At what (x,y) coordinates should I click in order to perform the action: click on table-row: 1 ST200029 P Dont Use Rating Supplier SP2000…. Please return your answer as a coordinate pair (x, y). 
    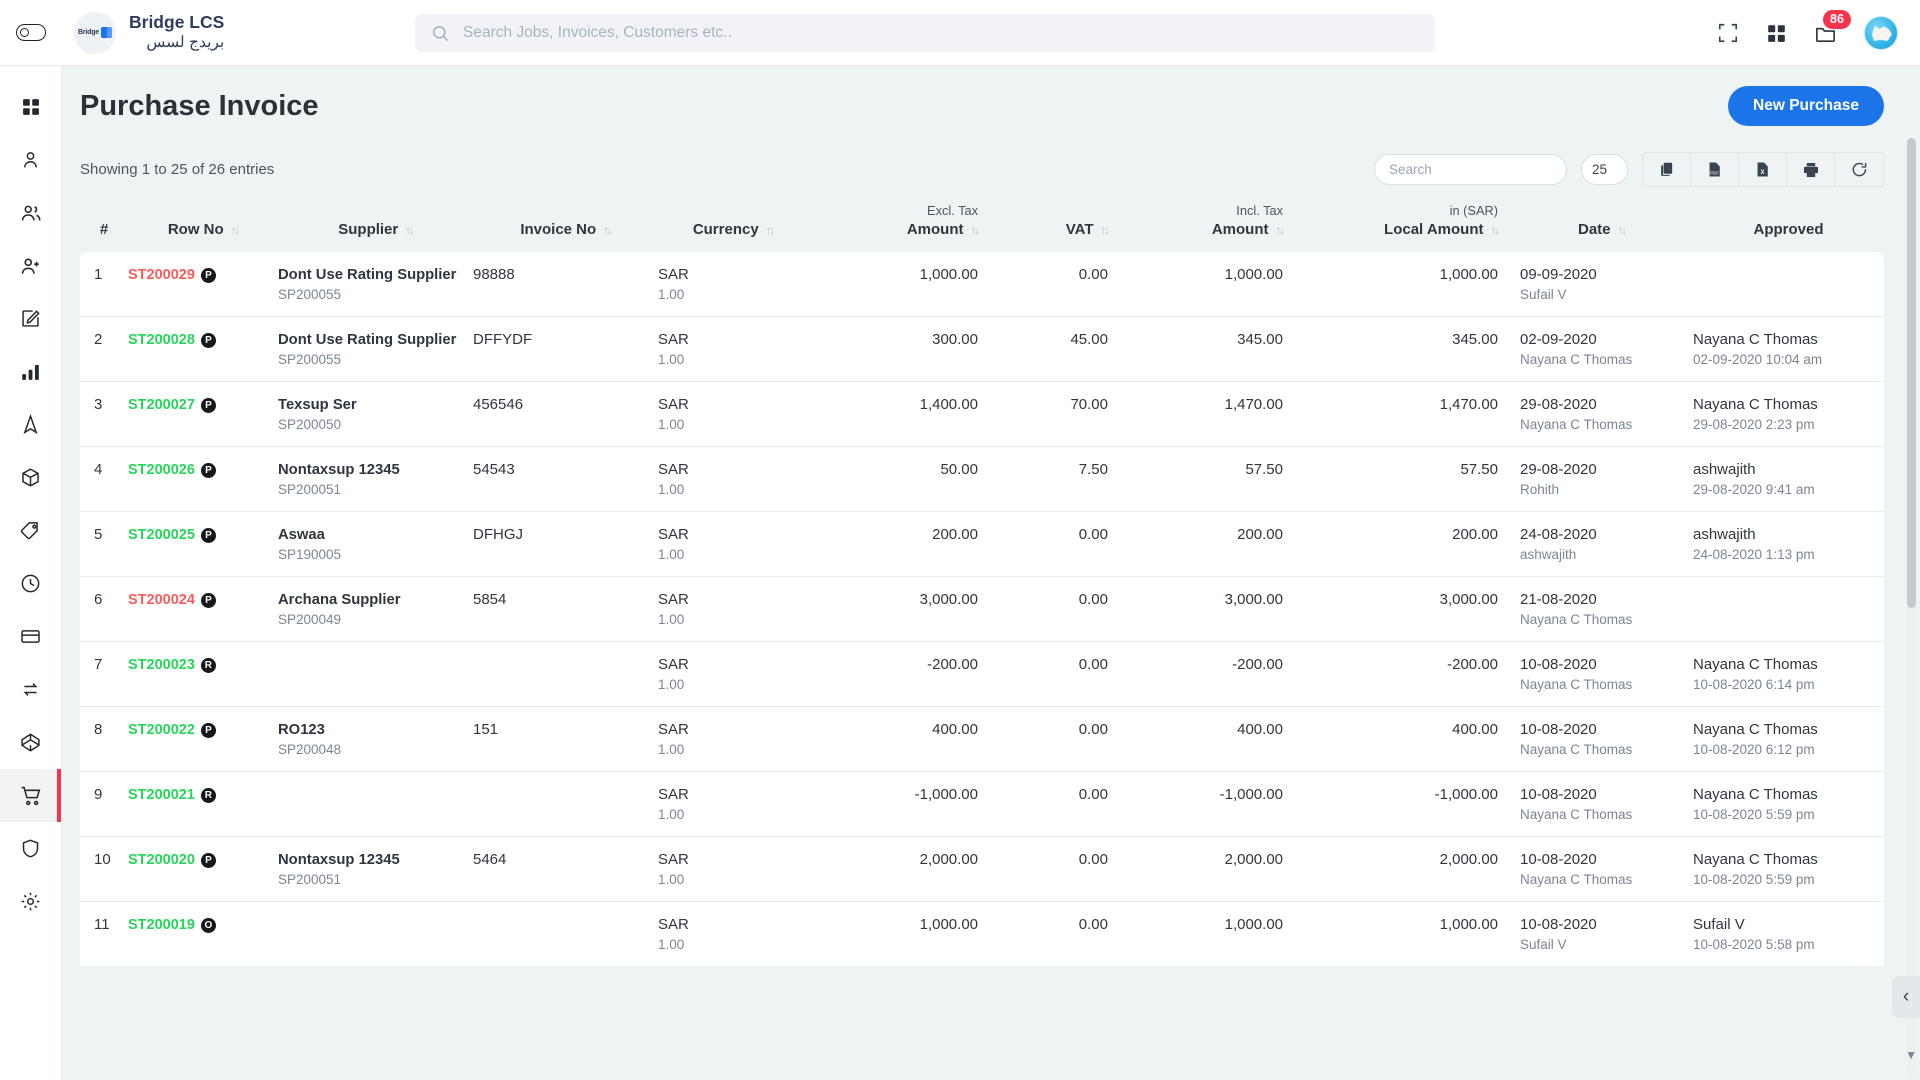
    Looking at the image, I should click on (982, 284).